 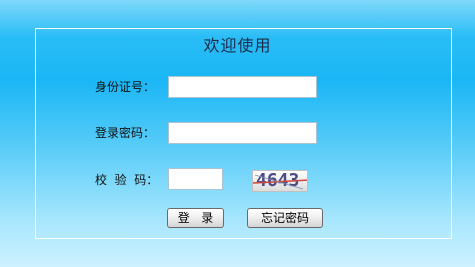 What do you see at coordinates (125, 133) in the screenshot?
I see `password-label: 登录密码：` at bounding box center [125, 133].